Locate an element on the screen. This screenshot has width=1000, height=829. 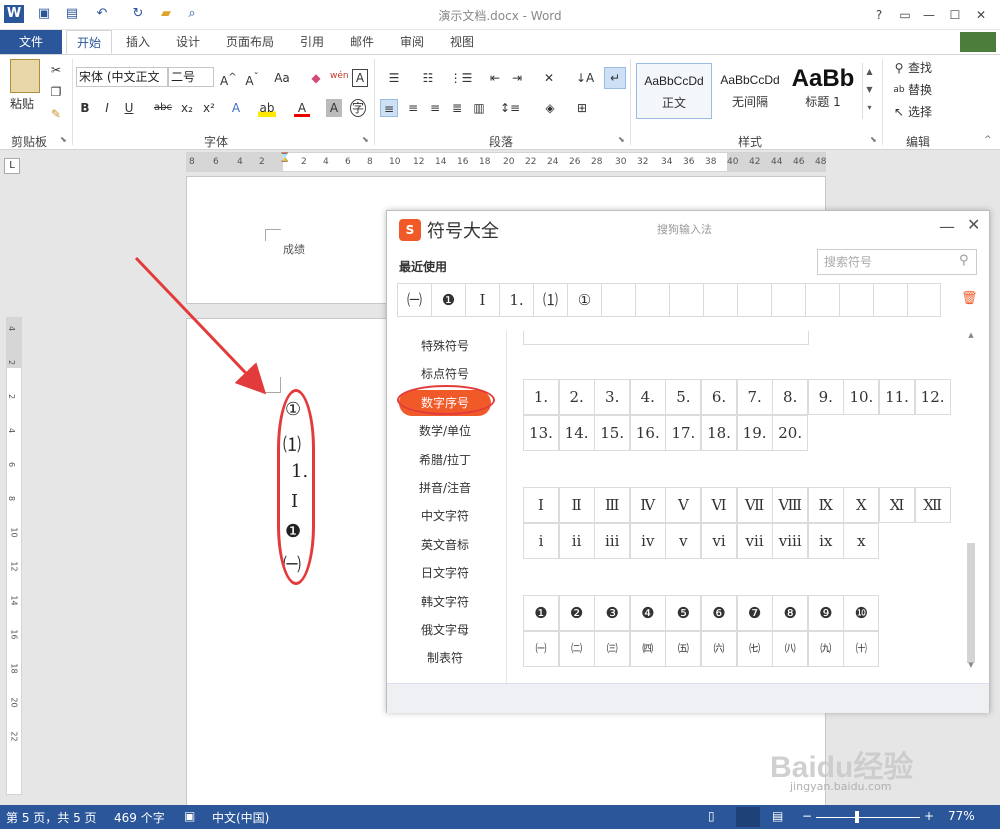
symbol-cell-paren-ideograph: ㈡ is located at coordinates (576, 649).